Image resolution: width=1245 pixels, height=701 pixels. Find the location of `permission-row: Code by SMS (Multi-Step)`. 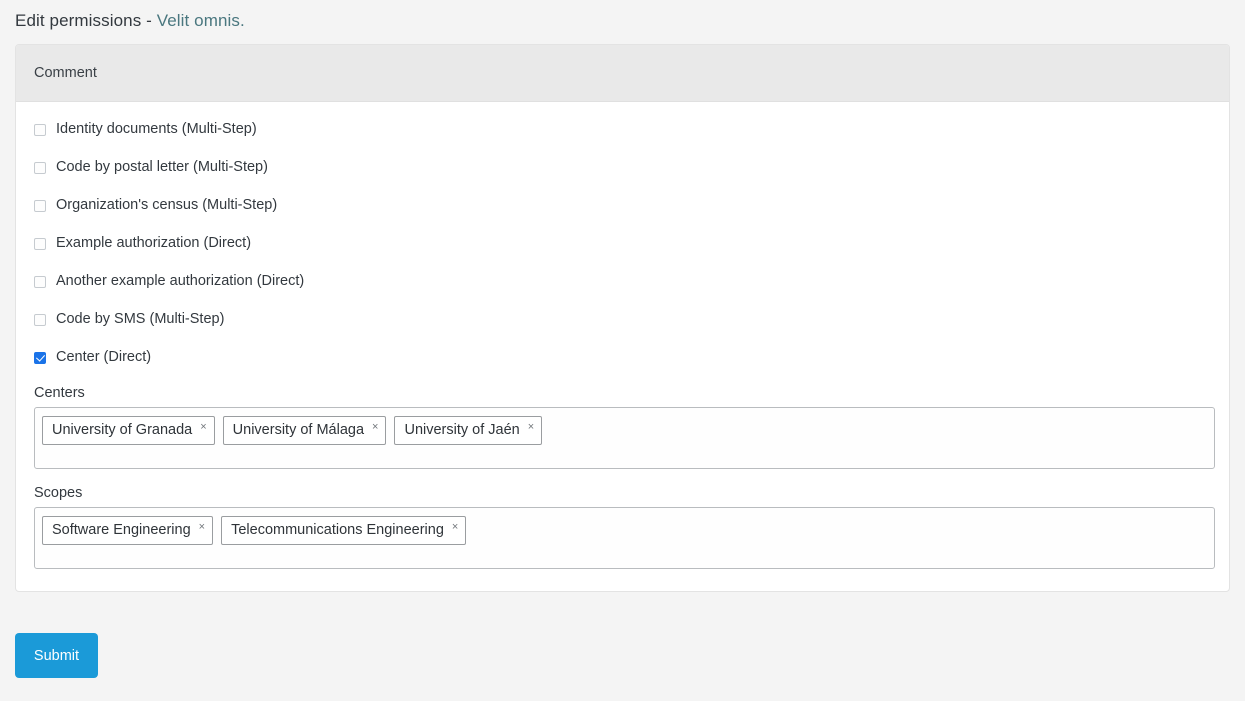

permission-row: Code by SMS (Multi-Step) is located at coordinates (622, 319).